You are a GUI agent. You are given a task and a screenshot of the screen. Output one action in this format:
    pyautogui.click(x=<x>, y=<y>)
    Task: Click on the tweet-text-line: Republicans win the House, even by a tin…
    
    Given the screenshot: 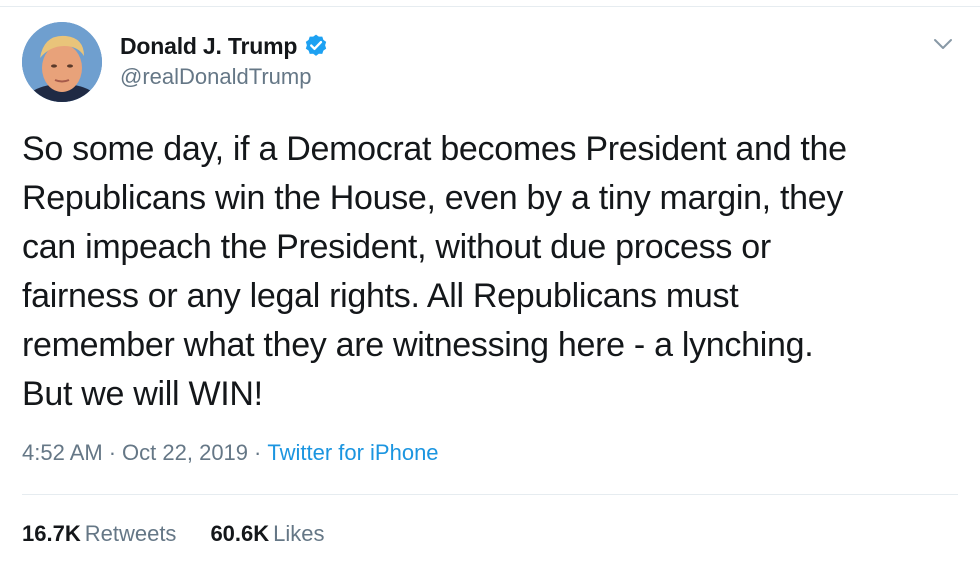 What is the action you would take?
    pyautogui.click(x=433, y=198)
    